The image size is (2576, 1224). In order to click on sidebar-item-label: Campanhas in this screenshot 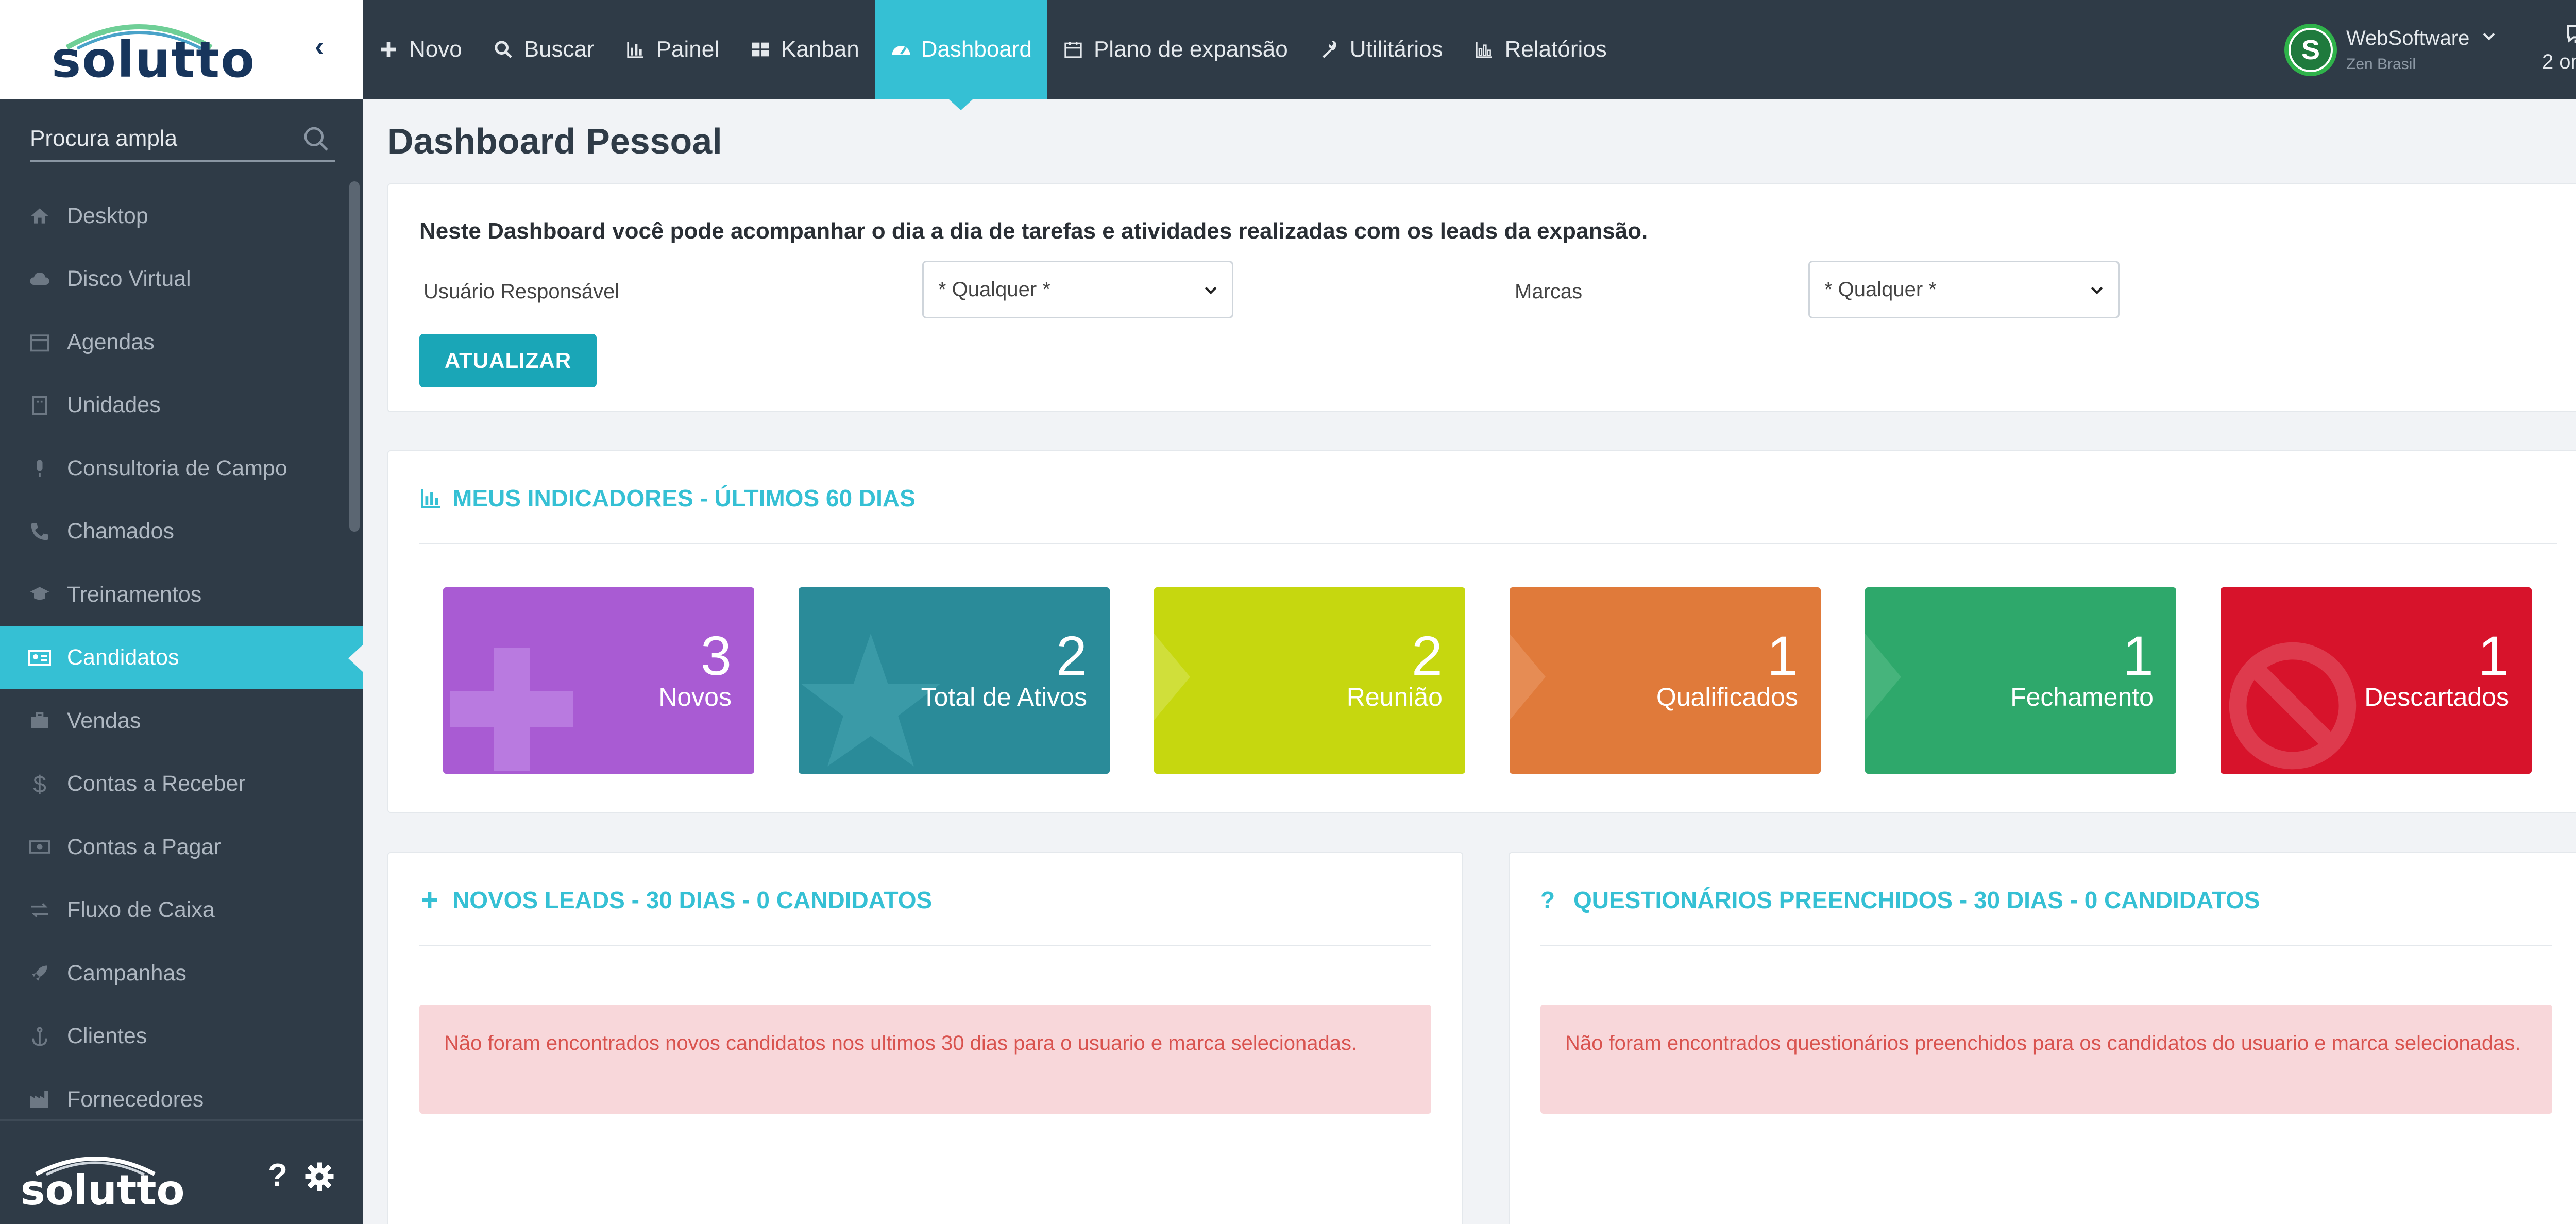, I will do `click(127, 972)`.